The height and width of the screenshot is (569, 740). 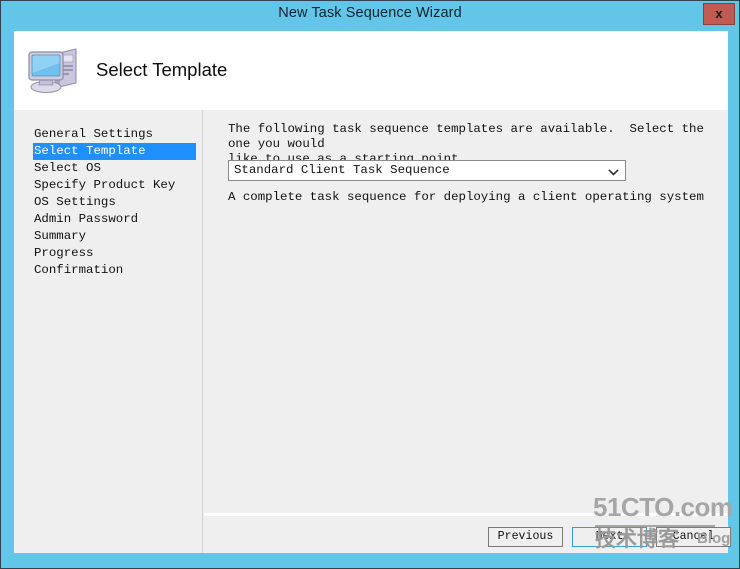 What do you see at coordinates (85, 219) in the screenshot?
I see `sidebar-item-admin-password: Admin Password` at bounding box center [85, 219].